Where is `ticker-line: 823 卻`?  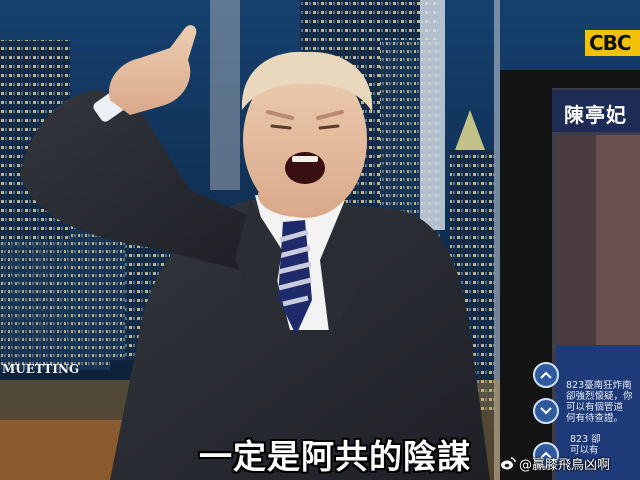 ticker-line: 823 卻 is located at coordinates (585, 439).